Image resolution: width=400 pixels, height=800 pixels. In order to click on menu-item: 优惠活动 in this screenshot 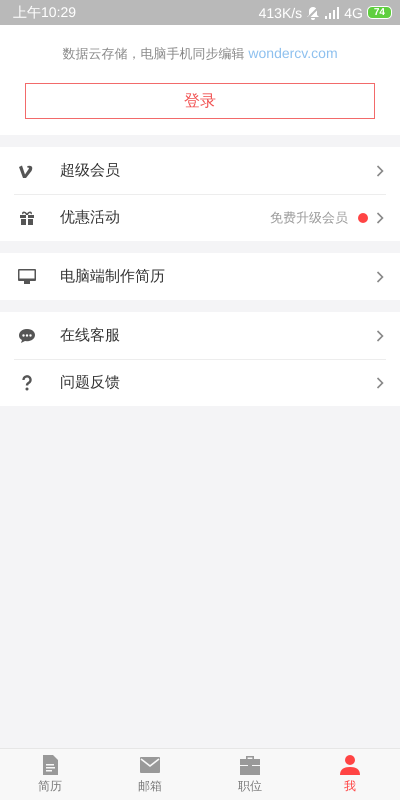, I will do `click(165, 217)`.